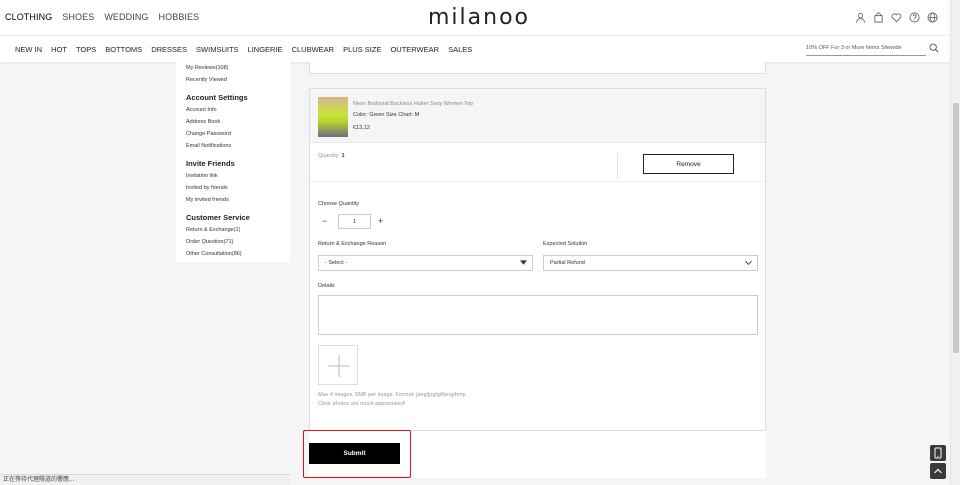  I want to click on category-tab-clothing: CLOTHING, so click(28, 17).